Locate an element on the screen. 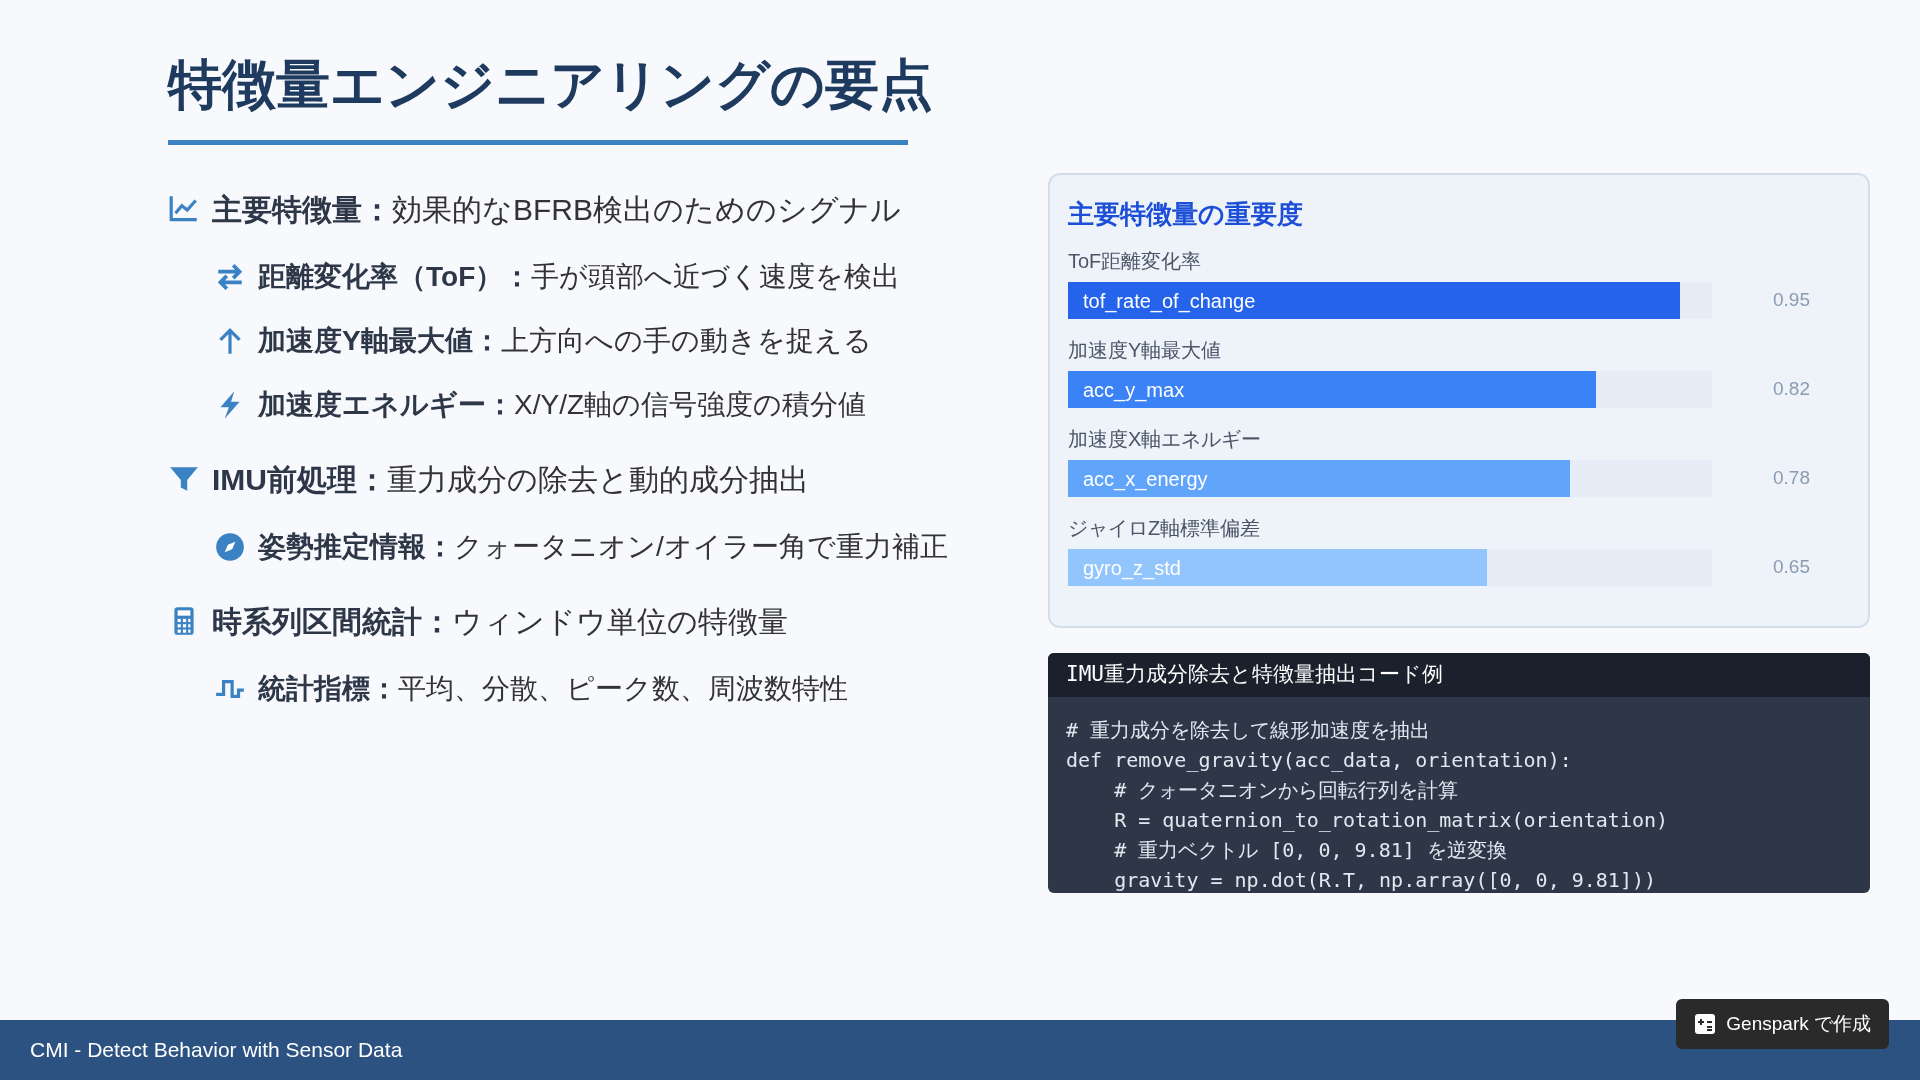 The image size is (1920, 1080). sub-point-text: 加速度エネルギー：X/Y/Z軸の信号強度の積分値 is located at coordinates (562, 405).